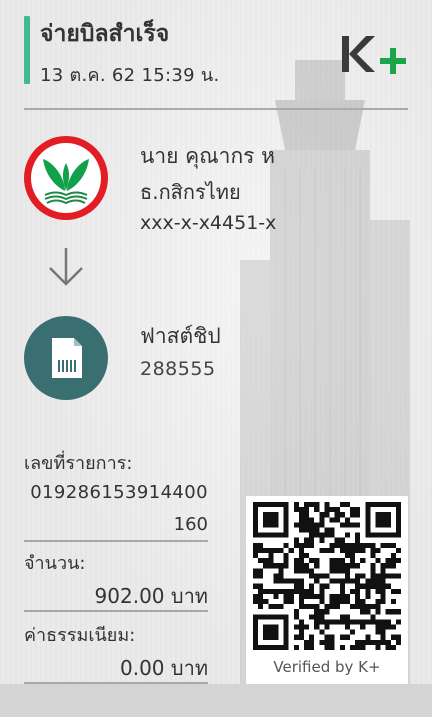 This screenshot has width=432, height=717. Describe the element at coordinates (327, 667) in the screenshot. I see `verified-by-text: Verified by K+` at that location.